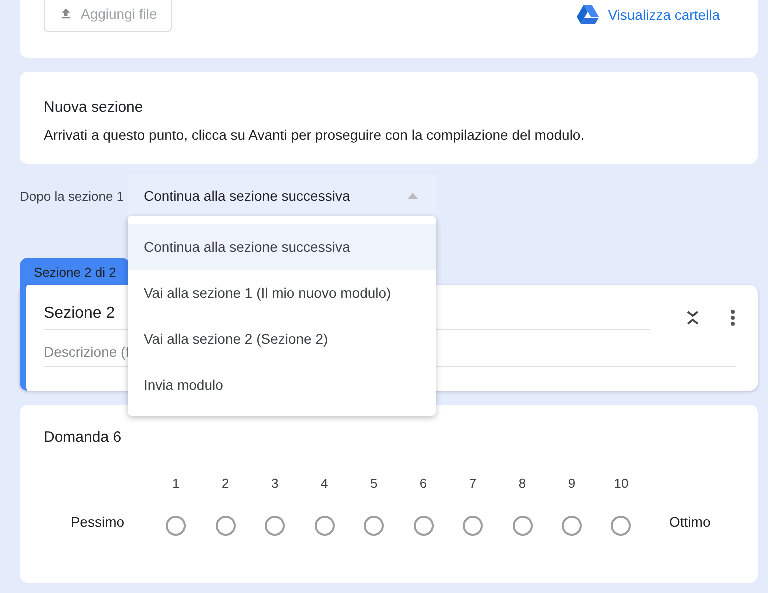 The image size is (768, 593). I want to click on section-title: Nuova sezione, so click(94, 107).